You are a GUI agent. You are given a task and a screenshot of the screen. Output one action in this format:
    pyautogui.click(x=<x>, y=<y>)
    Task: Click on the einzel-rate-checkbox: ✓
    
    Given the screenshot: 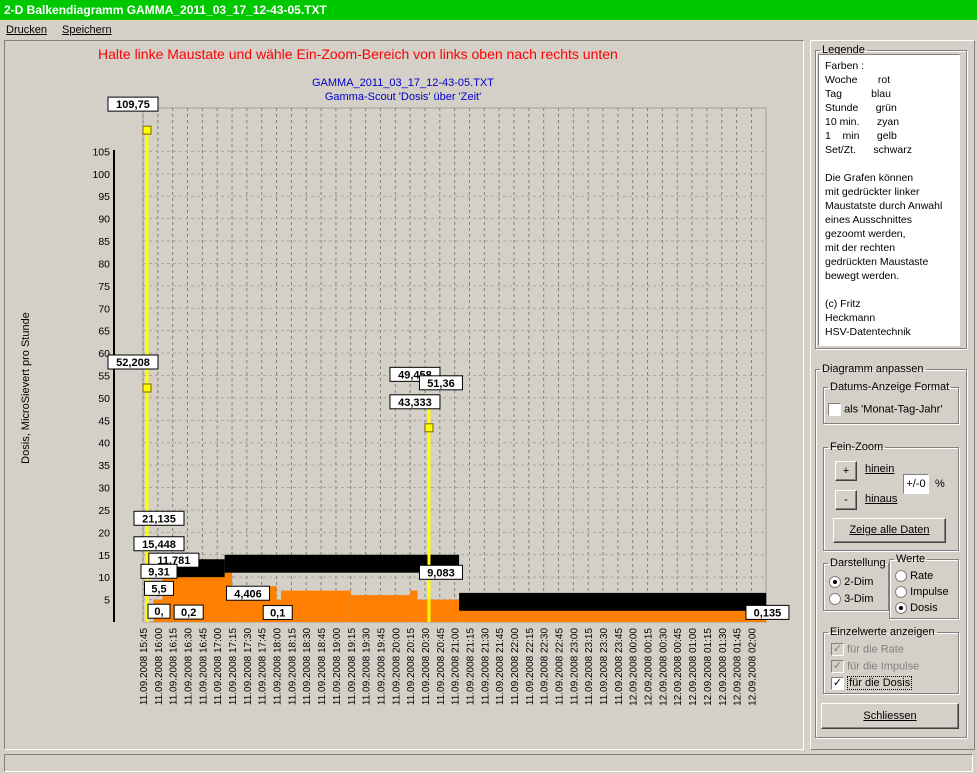 What is the action you would take?
    pyautogui.click(x=837, y=649)
    